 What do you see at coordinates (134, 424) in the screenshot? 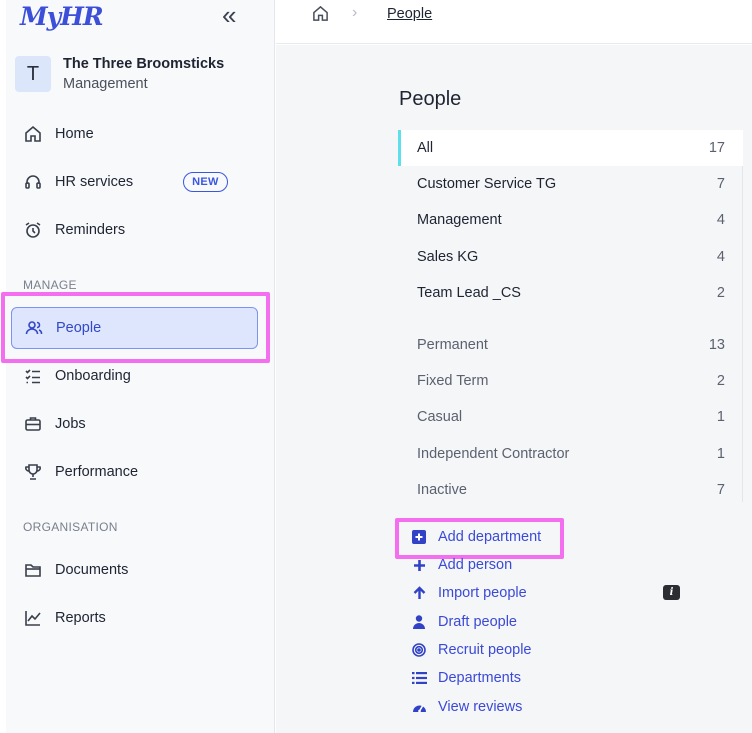
I see `nav-item-jobs: Jobs` at bounding box center [134, 424].